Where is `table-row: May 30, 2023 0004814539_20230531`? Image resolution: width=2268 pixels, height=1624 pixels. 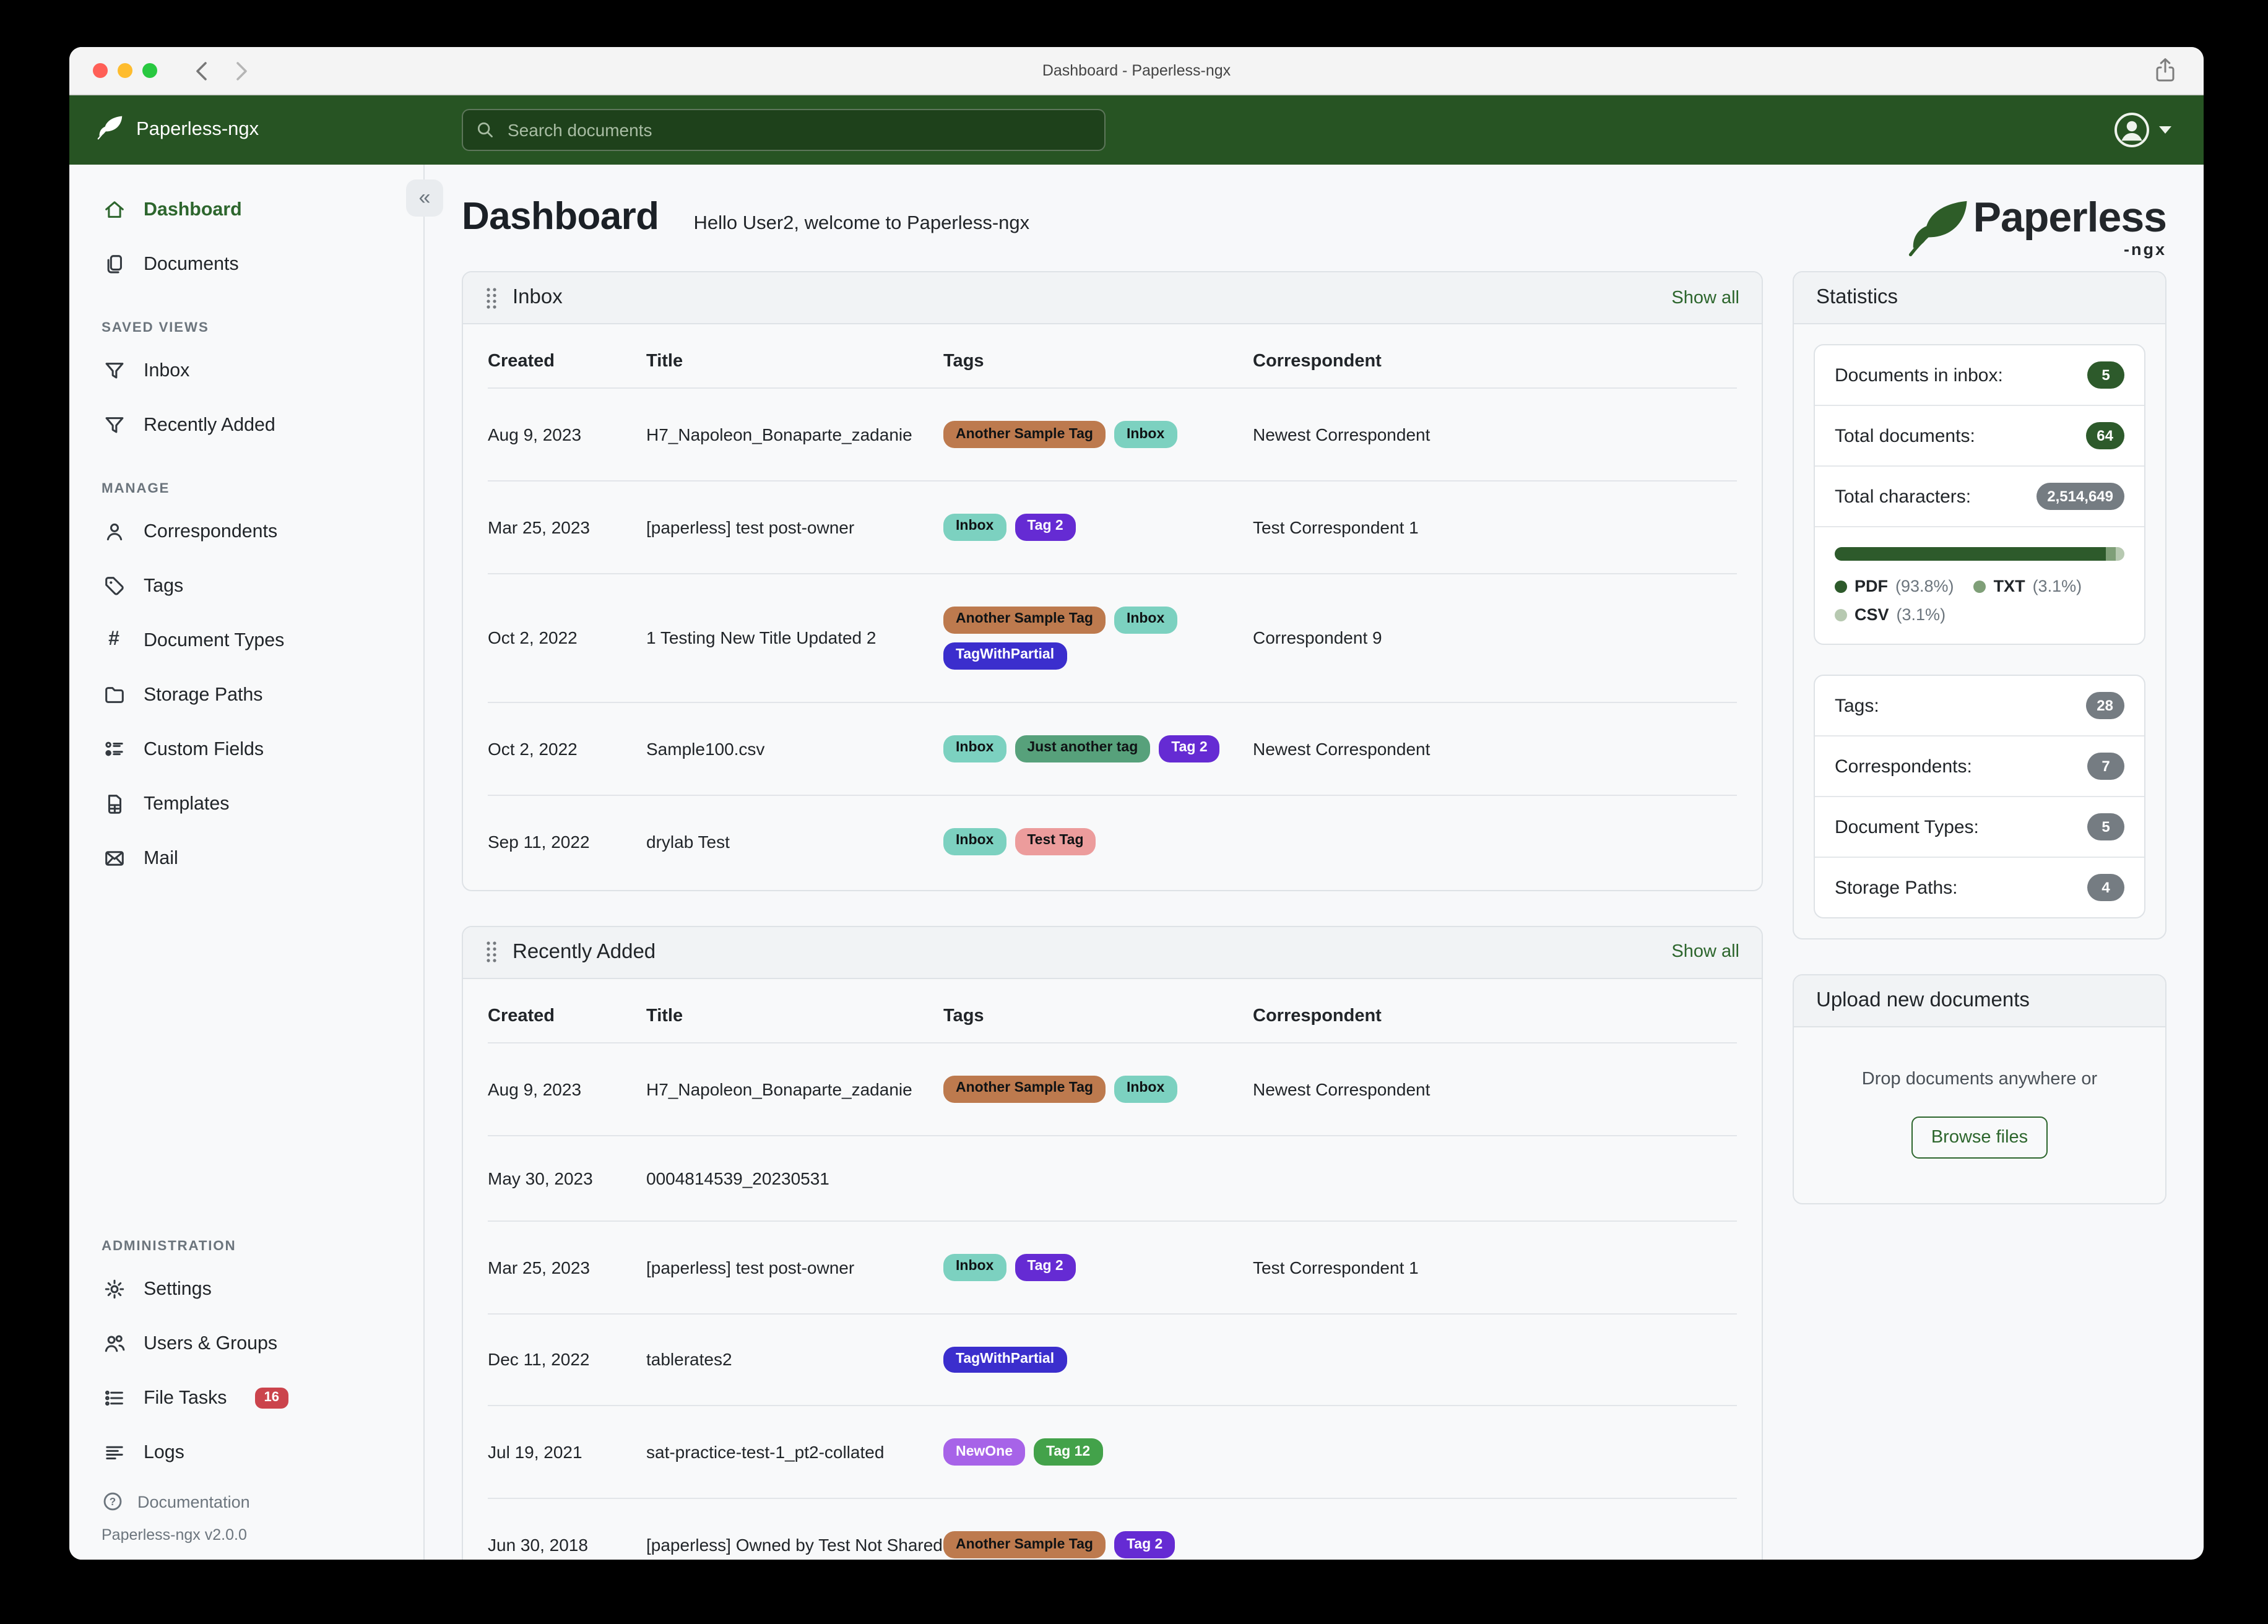 table-row: May 30, 2023 0004814539_20230531 is located at coordinates (1112, 1177).